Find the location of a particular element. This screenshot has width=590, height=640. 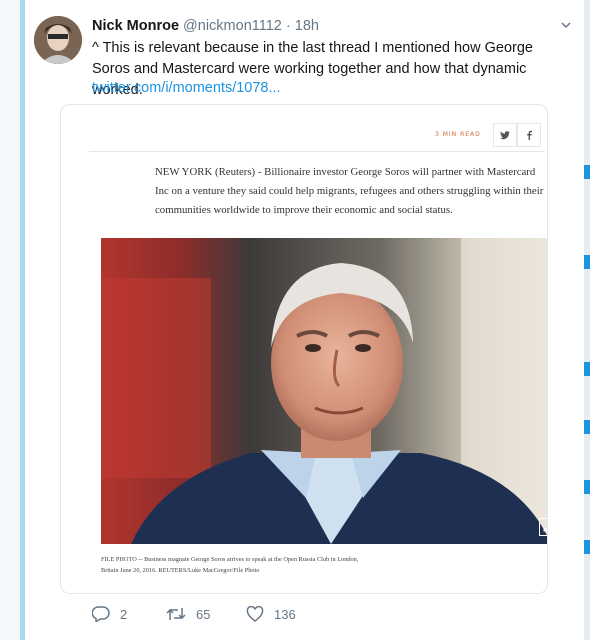

thread-line is located at coordinates (22, 320).